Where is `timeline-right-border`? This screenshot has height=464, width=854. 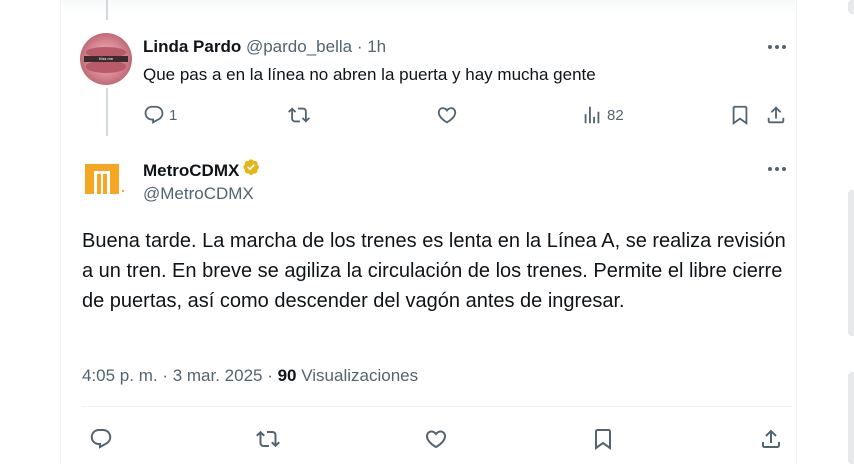 timeline-right-border is located at coordinates (796, 232).